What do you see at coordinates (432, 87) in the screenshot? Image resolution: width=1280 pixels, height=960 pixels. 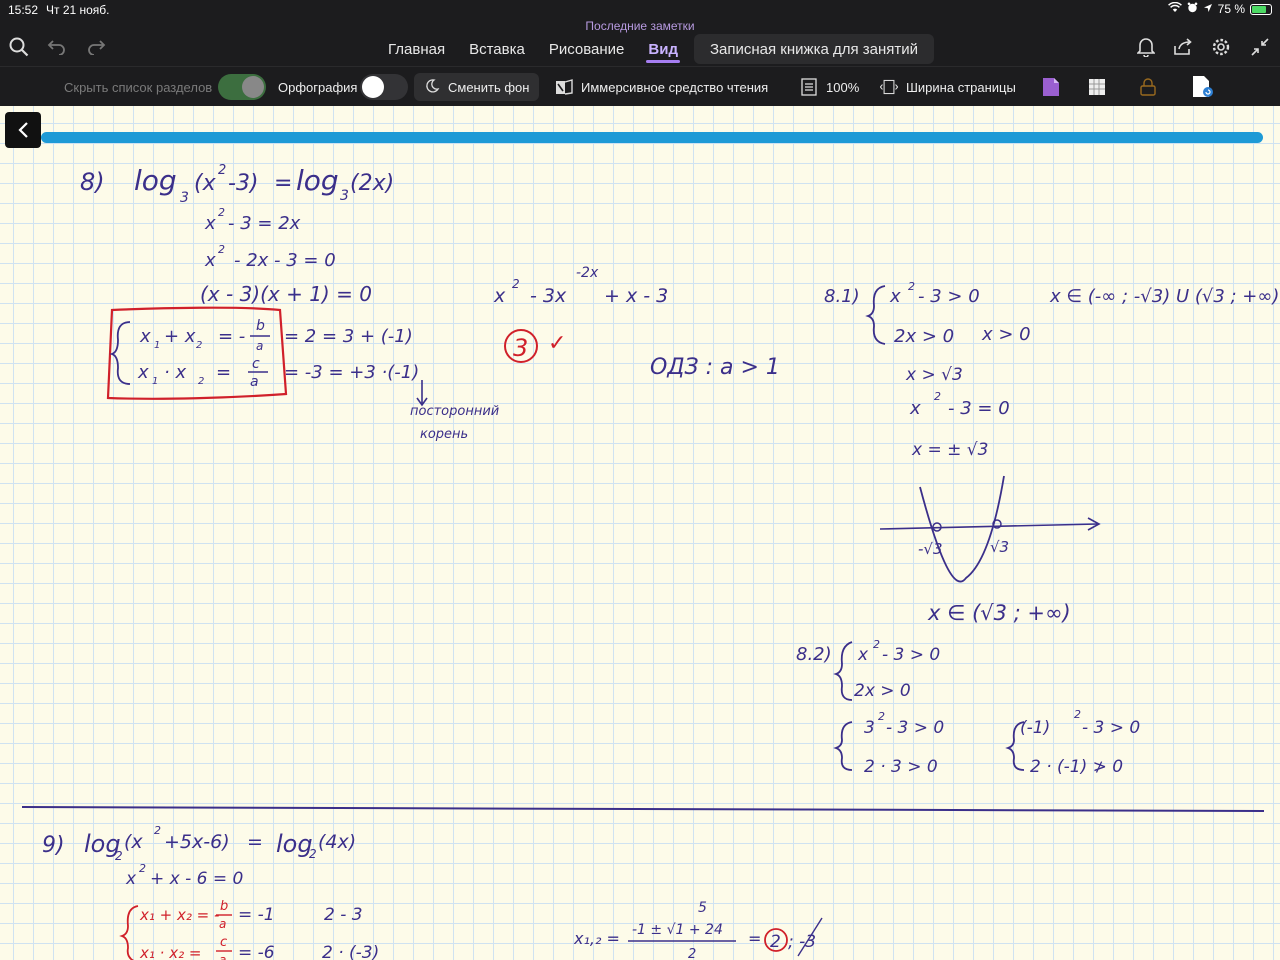 I see `moon-icon` at bounding box center [432, 87].